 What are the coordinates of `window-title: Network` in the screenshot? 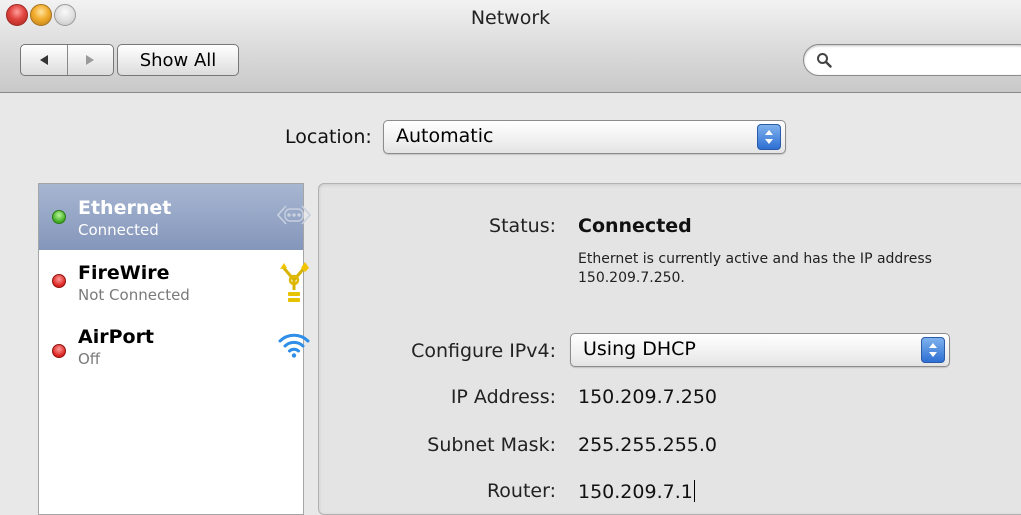 It's located at (510, 18).